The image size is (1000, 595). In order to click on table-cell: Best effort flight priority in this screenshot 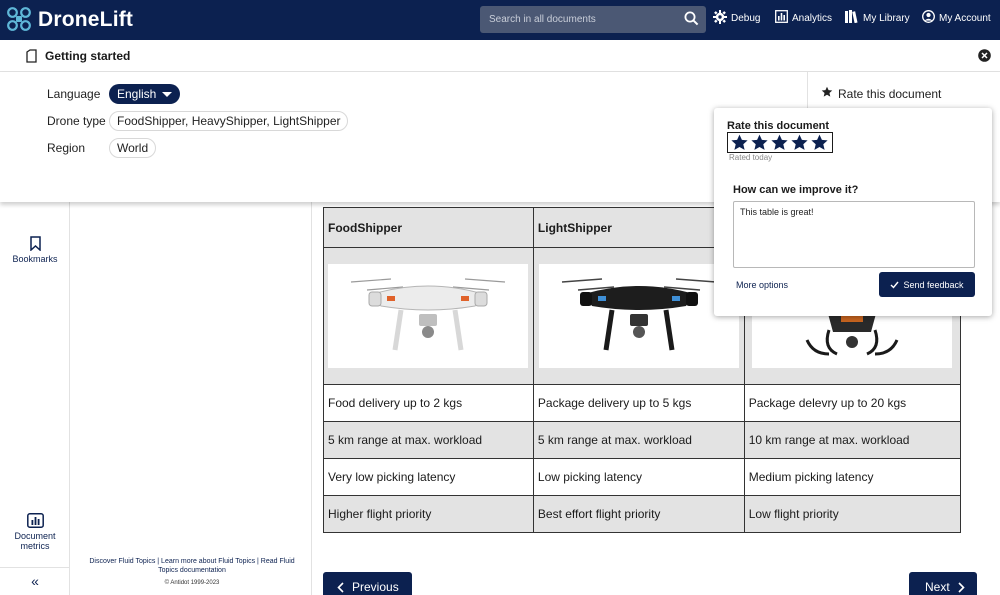, I will do `click(638, 514)`.